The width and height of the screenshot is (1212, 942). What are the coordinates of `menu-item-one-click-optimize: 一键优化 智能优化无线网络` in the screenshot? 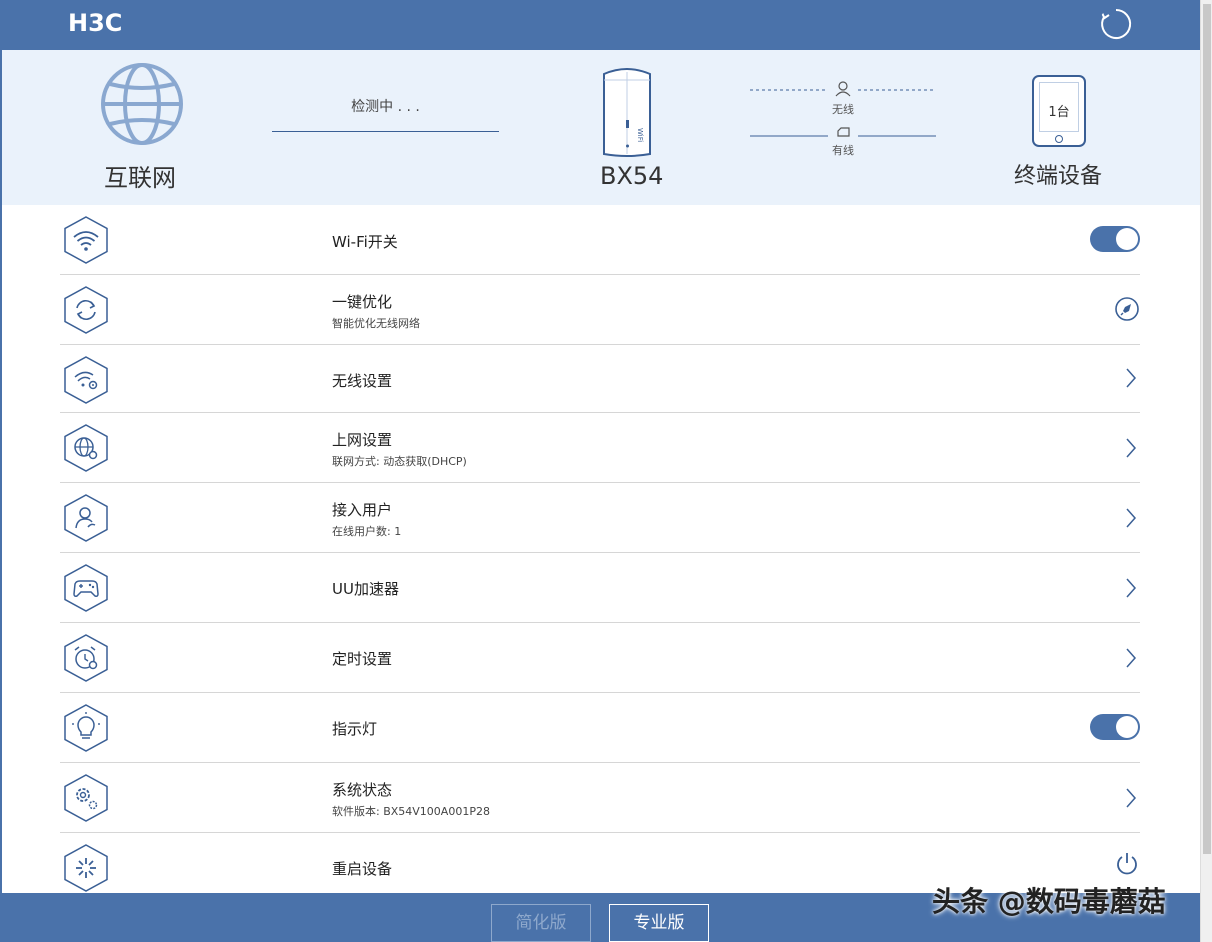 It's located at (600, 310).